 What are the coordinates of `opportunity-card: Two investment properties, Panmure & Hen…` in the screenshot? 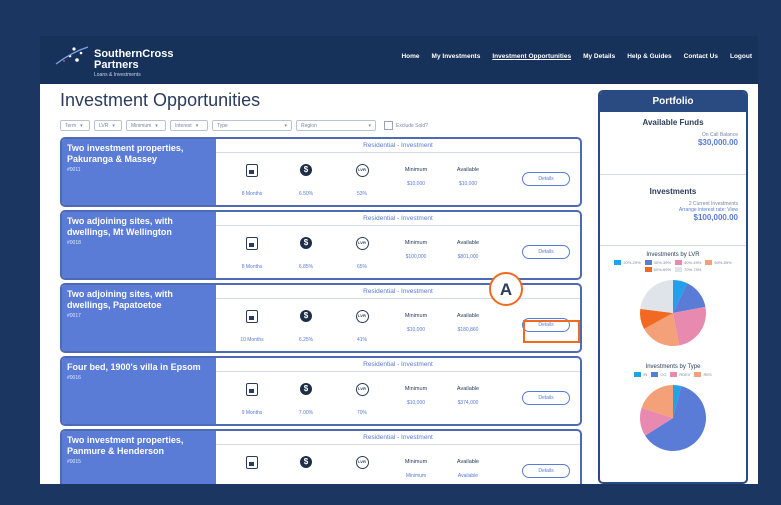 It's located at (321, 456).